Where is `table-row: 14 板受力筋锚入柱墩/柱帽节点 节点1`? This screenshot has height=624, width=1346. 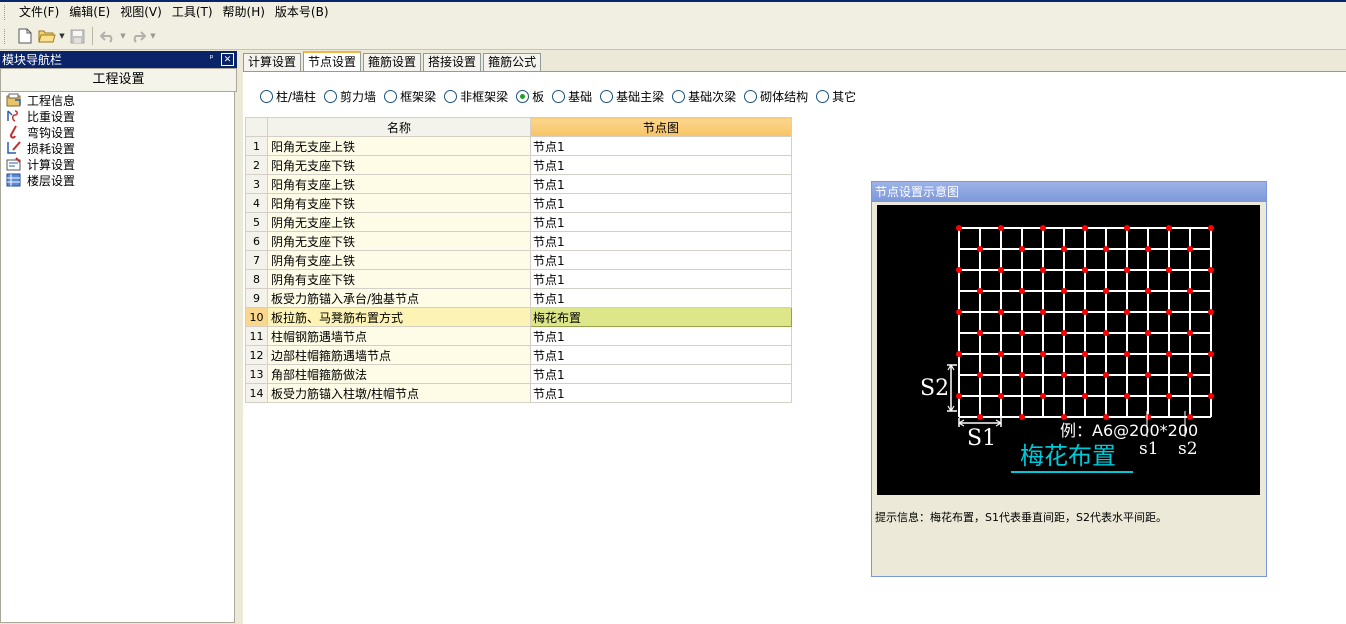
table-row: 14 板受力筋锚入柱墩/柱帽节点 节点1 is located at coordinates (518, 393).